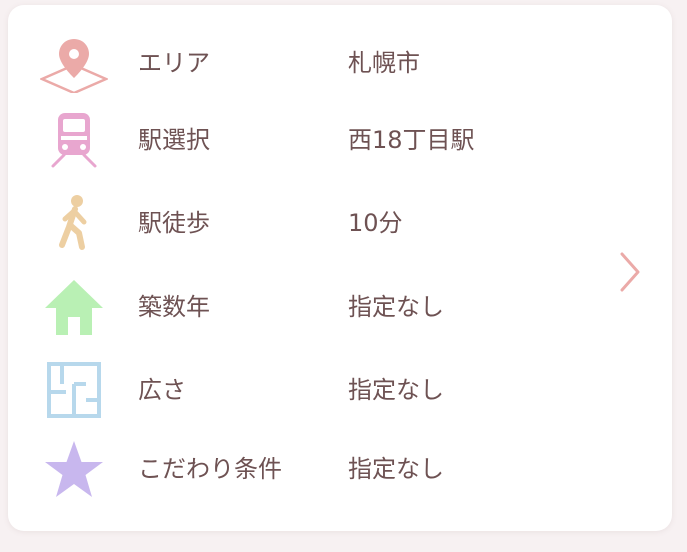 This screenshot has height=552, width=687. What do you see at coordinates (308, 390) in the screenshot?
I see `condition-row-floor-area: 広さ 指定なし` at bounding box center [308, 390].